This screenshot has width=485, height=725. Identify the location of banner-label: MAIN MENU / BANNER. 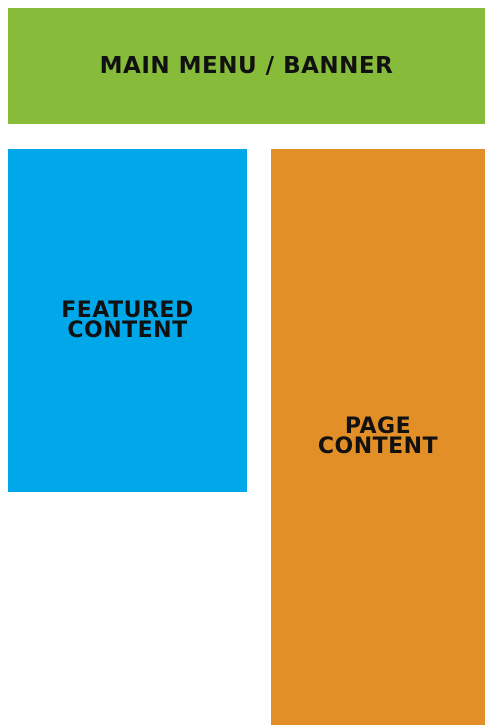
(246, 66).